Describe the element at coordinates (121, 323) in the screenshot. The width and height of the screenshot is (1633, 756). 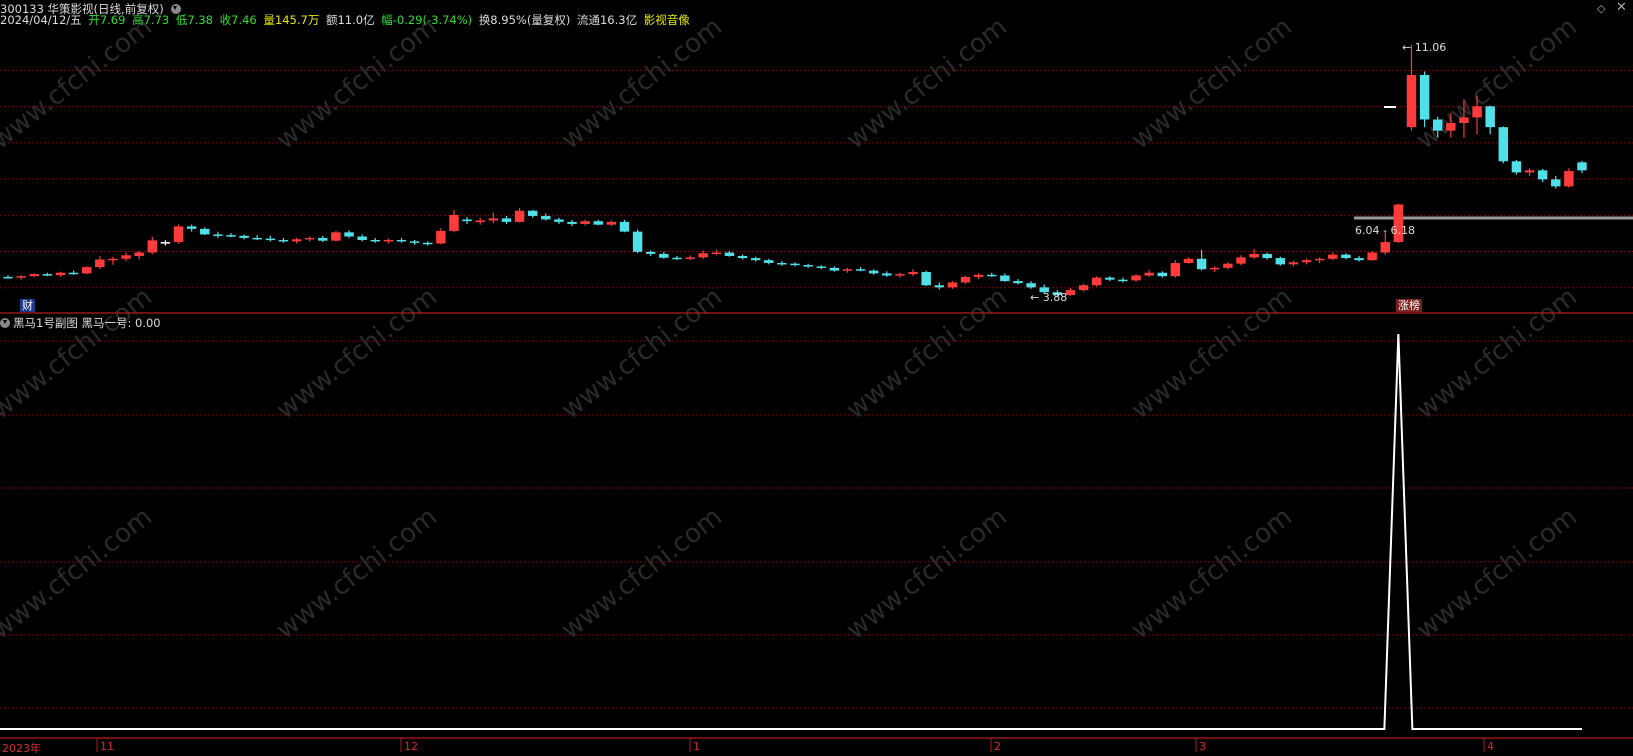
I see `indicator-value: 黑马一号: 0.00` at that location.